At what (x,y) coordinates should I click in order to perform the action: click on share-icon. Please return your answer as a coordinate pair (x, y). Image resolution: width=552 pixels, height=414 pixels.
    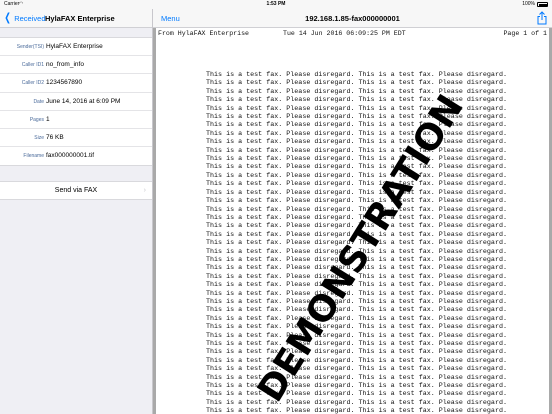
    Looking at the image, I should click on (542, 18).